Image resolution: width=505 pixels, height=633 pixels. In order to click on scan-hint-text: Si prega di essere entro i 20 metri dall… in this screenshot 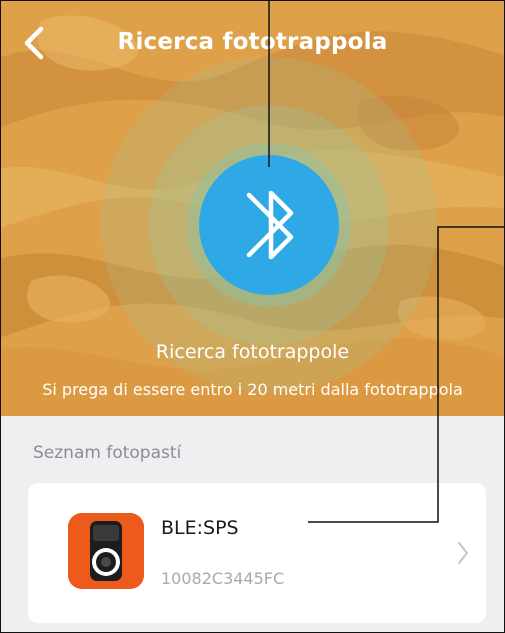, I will do `click(252, 389)`.